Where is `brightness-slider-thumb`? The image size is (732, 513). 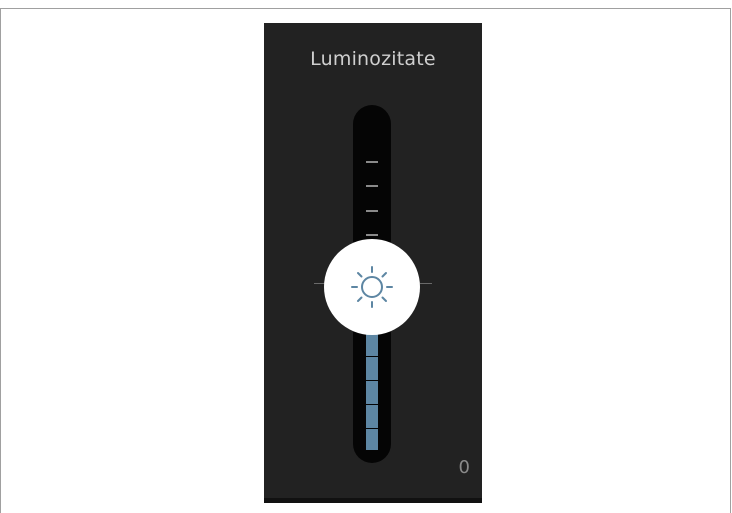 brightness-slider-thumb is located at coordinates (372, 287).